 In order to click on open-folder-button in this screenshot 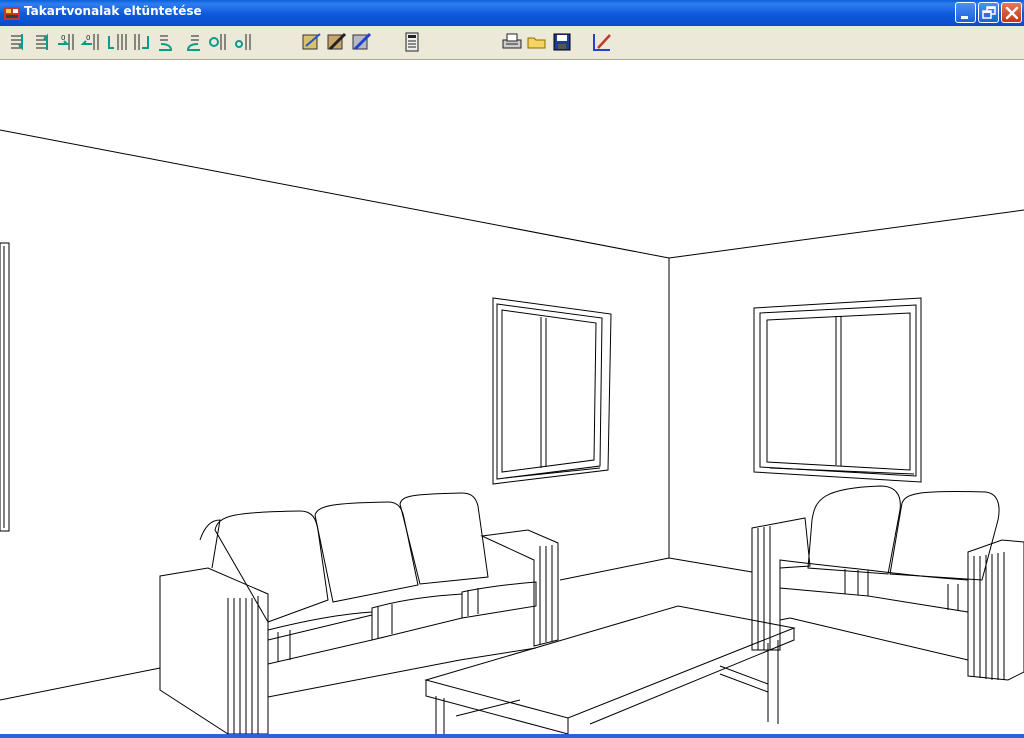, I will do `click(537, 42)`.